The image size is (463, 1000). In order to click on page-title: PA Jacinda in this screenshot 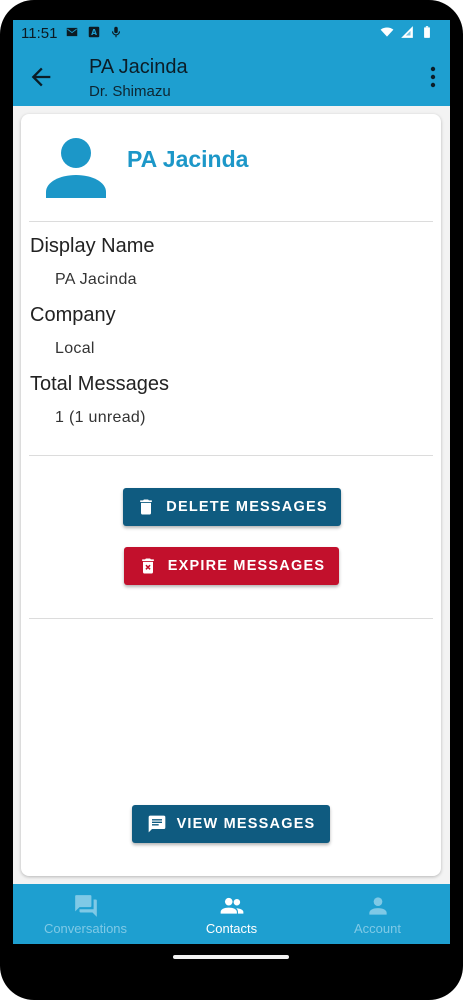, I will do `click(138, 67)`.